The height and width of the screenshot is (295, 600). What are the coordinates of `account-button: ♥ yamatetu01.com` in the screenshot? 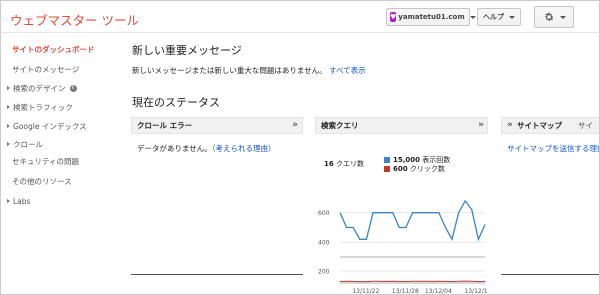 It's located at (431, 17).